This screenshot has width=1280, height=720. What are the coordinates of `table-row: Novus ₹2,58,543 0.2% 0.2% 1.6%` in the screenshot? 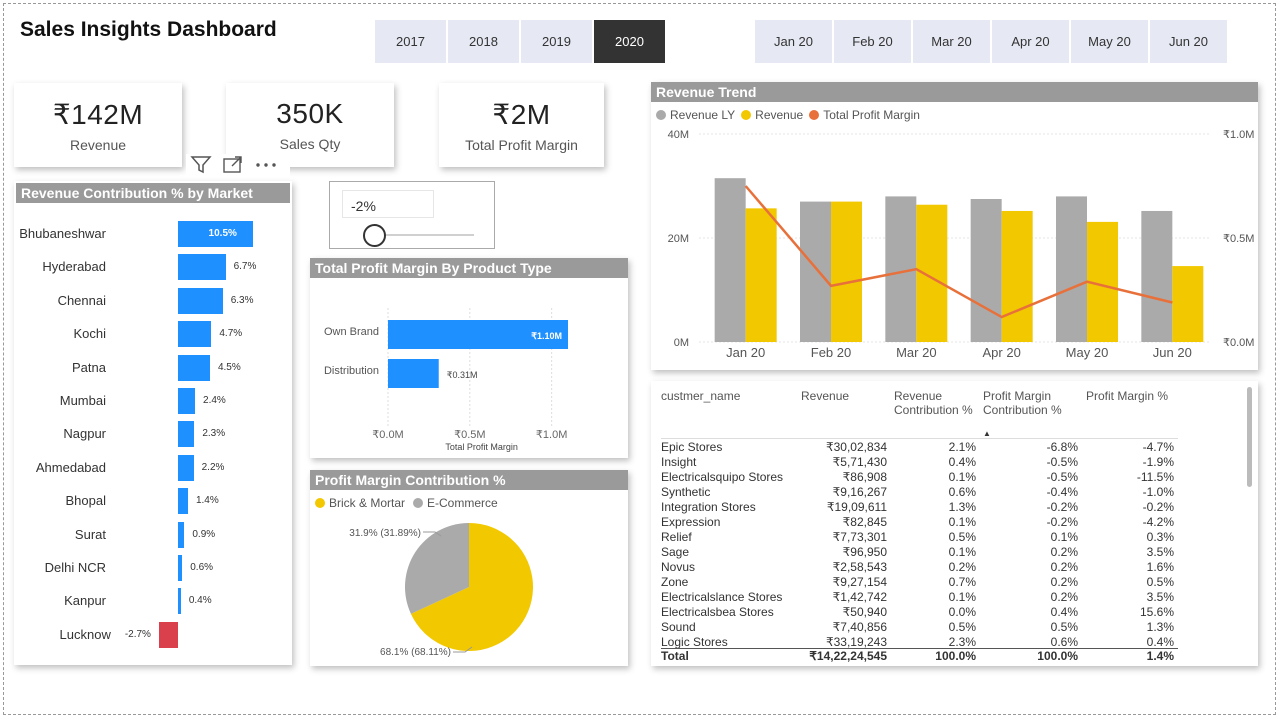 It's located at (921, 567).